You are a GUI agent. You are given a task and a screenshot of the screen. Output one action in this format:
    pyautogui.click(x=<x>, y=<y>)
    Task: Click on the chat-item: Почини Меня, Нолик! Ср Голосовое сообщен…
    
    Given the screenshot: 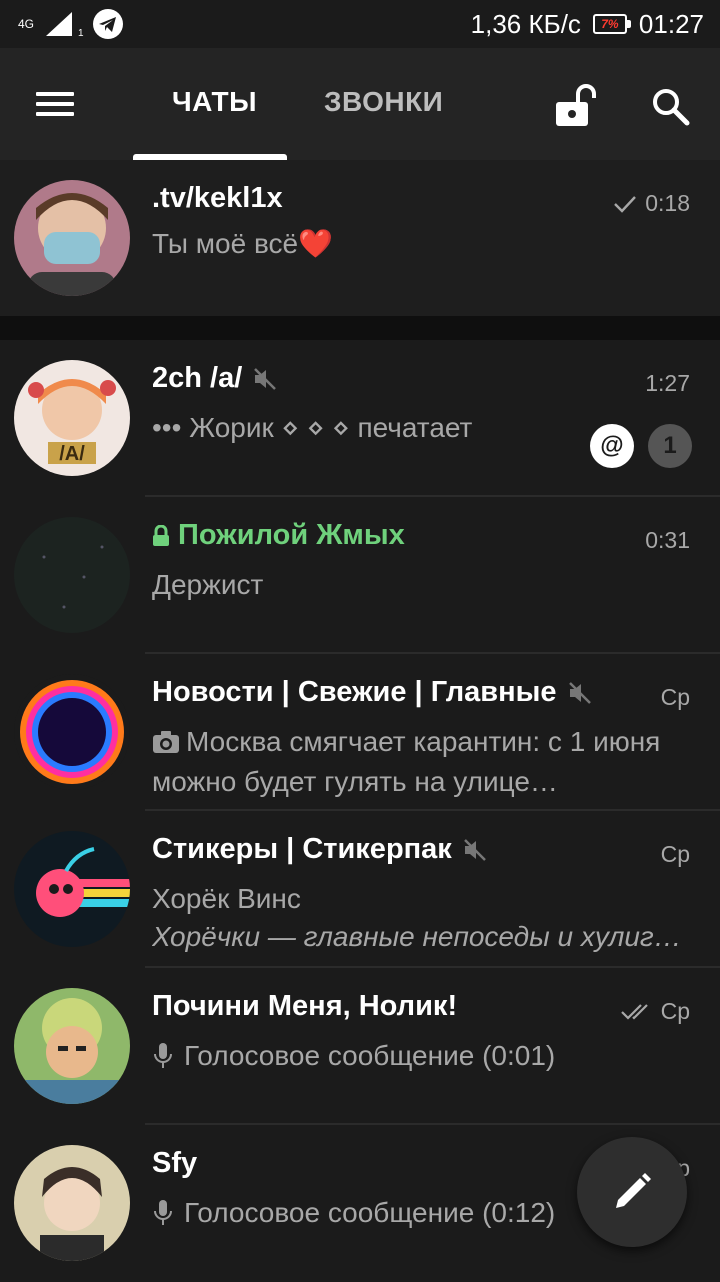 What is the action you would take?
    pyautogui.click(x=360, y=1046)
    